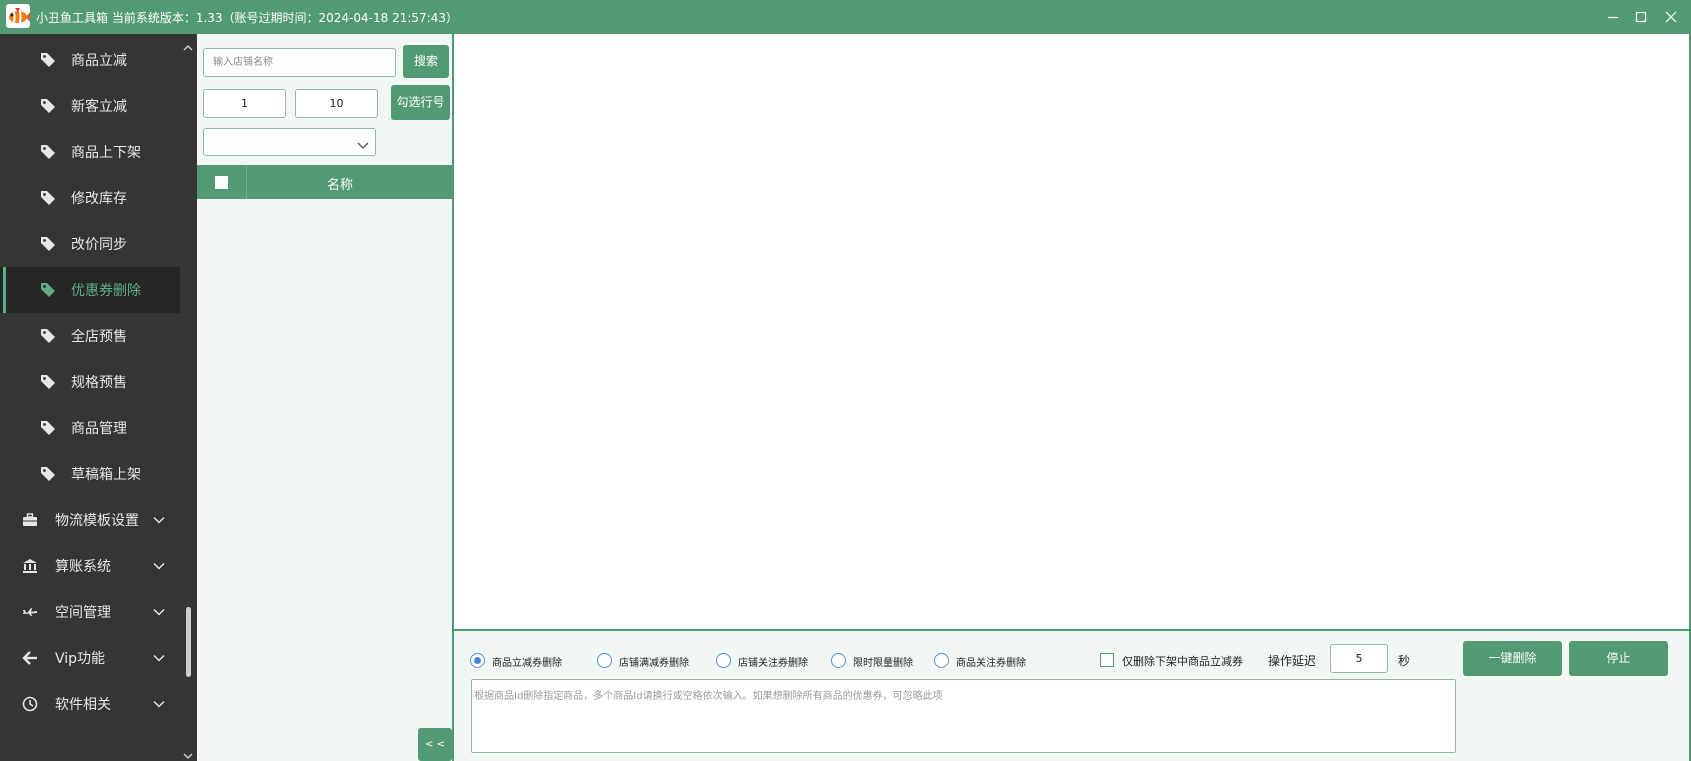 The width and height of the screenshot is (1691, 761). Describe the element at coordinates (1404, 661) in the screenshot. I see `delay-unit: 秒` at that location.